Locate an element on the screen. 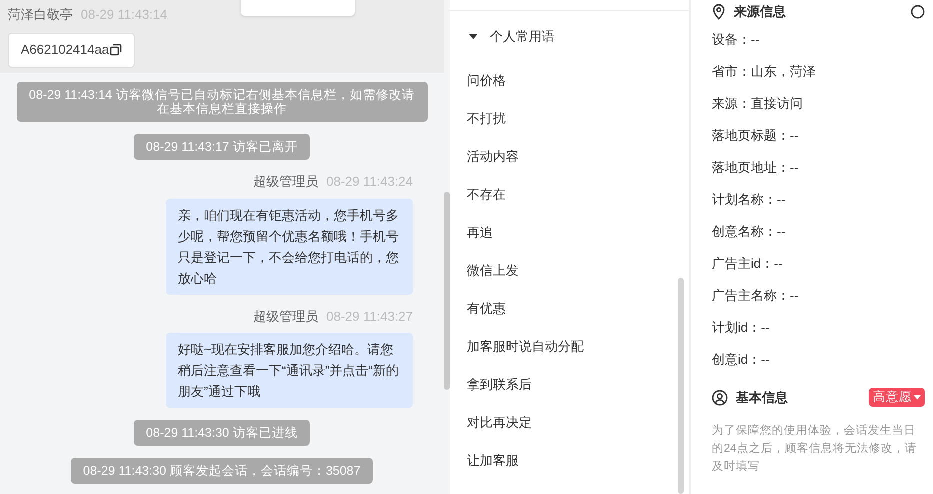 The width and height of the screenshot is (933, 494). visitor-name: 菏泽白敬亭 is located at coordinates (40, 15).